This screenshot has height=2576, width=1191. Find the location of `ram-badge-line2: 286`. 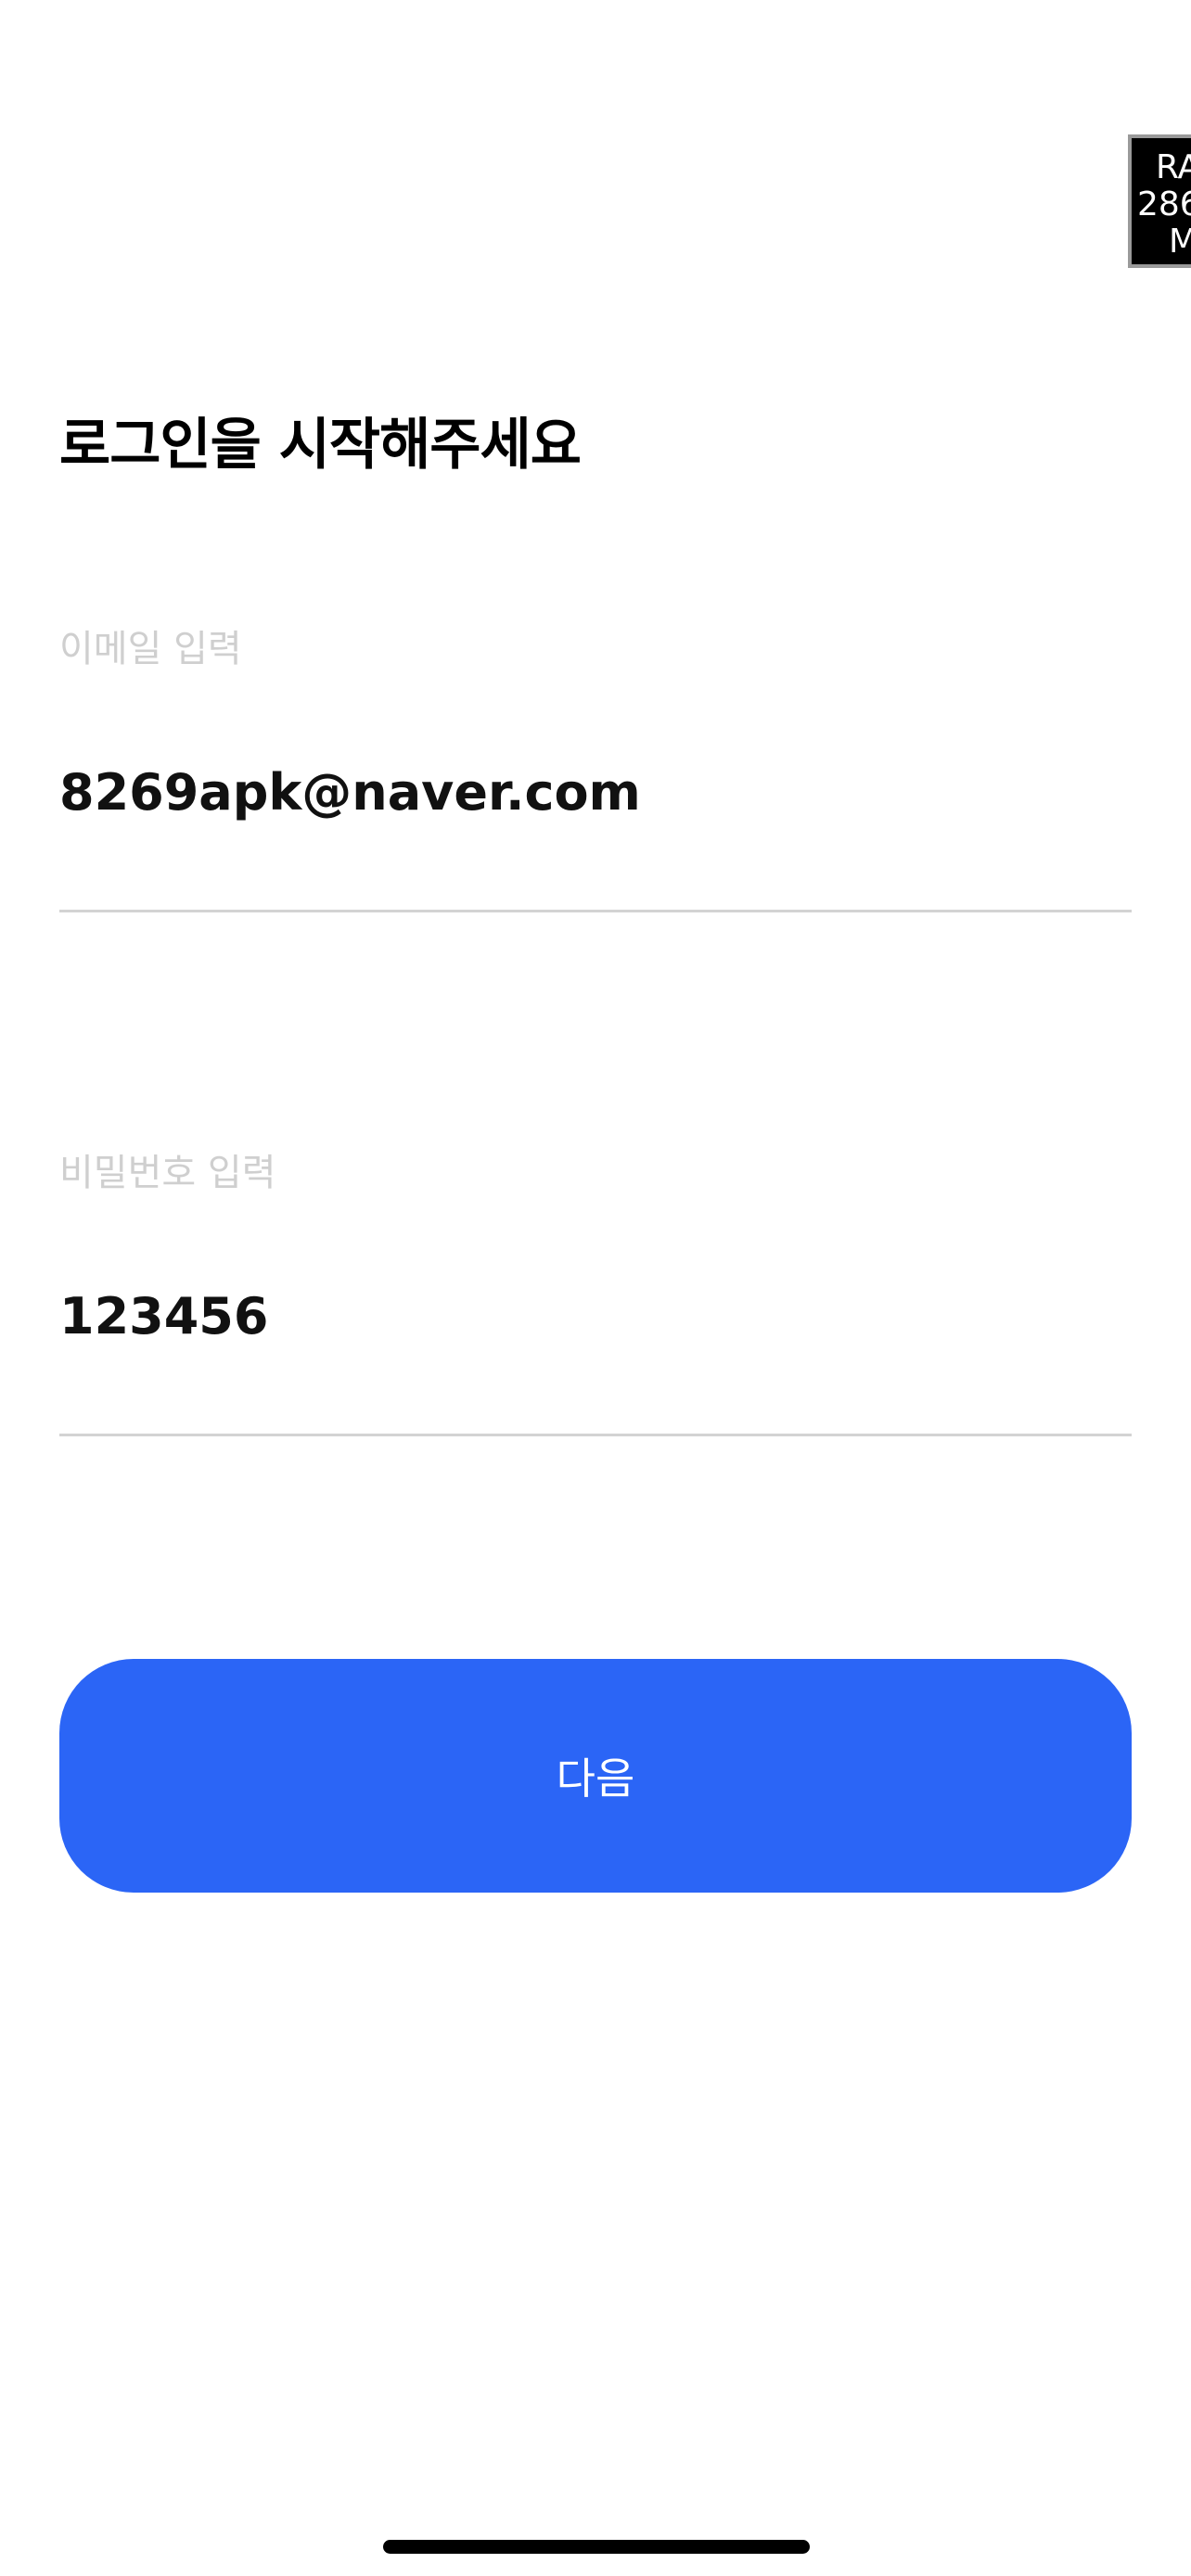

ram-badge-line2: 286 is located at coordinates (1164, 204).